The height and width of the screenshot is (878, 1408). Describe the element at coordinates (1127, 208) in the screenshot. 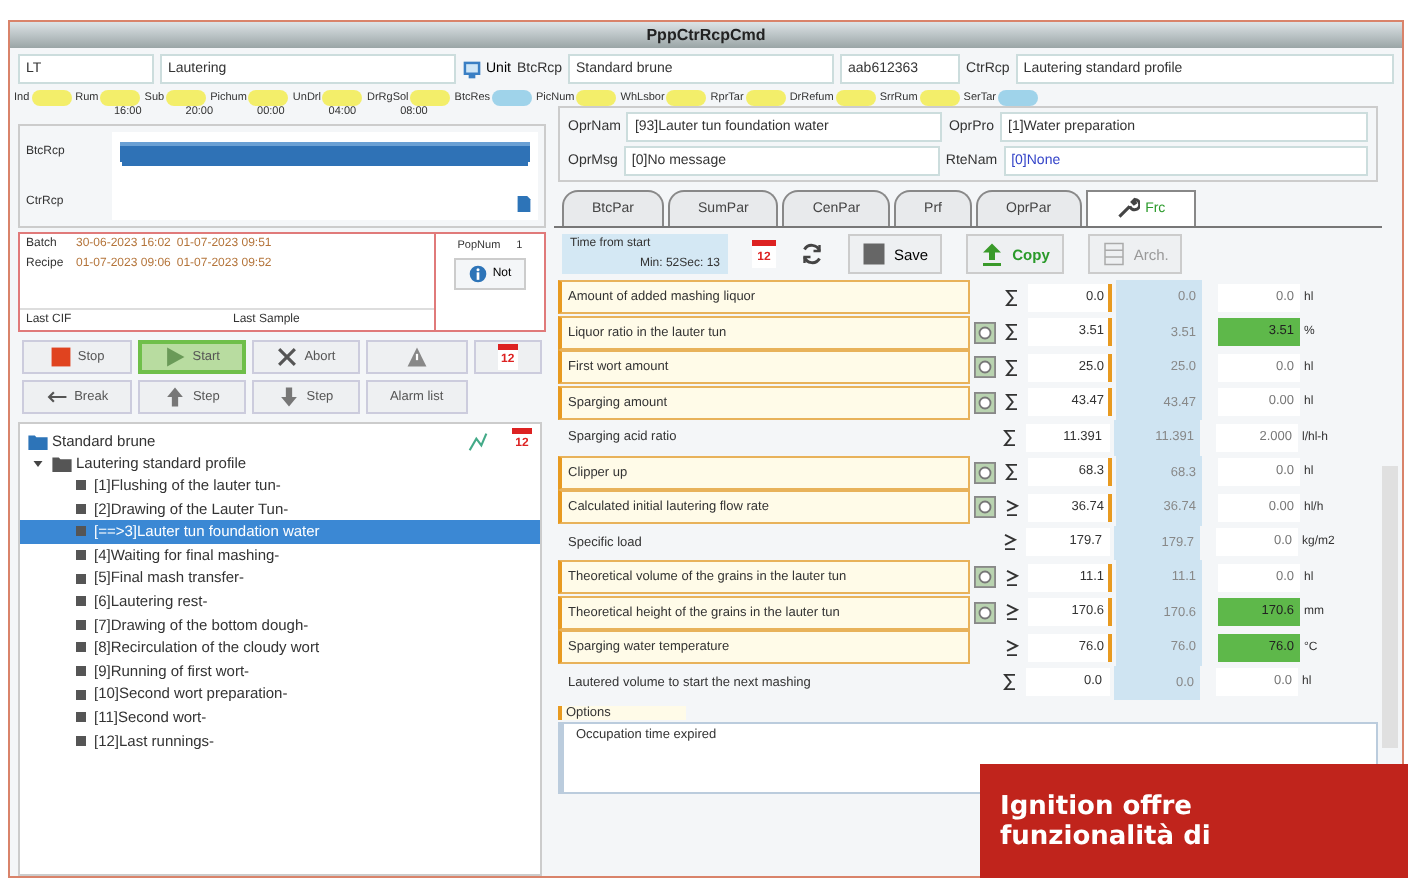

I see `wrench-icon` at that location.